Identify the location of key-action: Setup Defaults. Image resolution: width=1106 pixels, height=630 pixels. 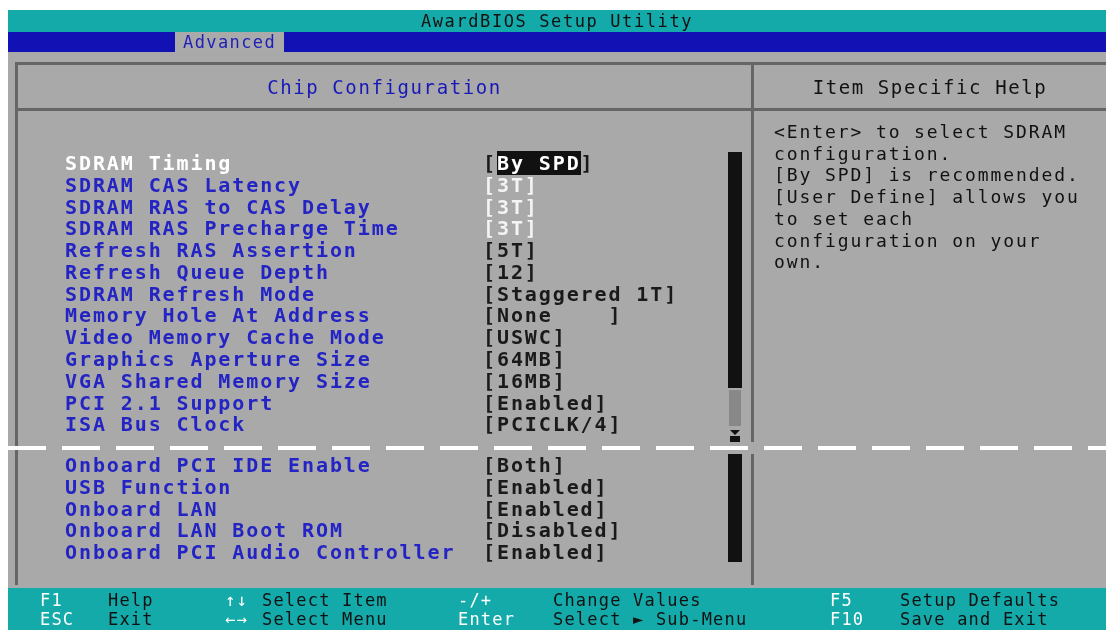
(981, 600).